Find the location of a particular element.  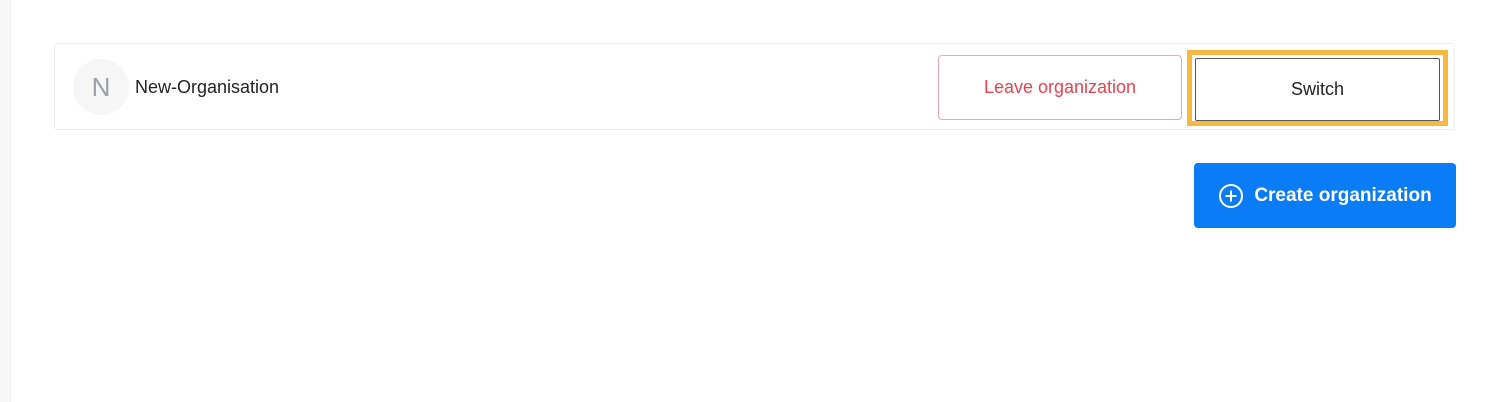

avatar: N is located at coordinates (101, 87).